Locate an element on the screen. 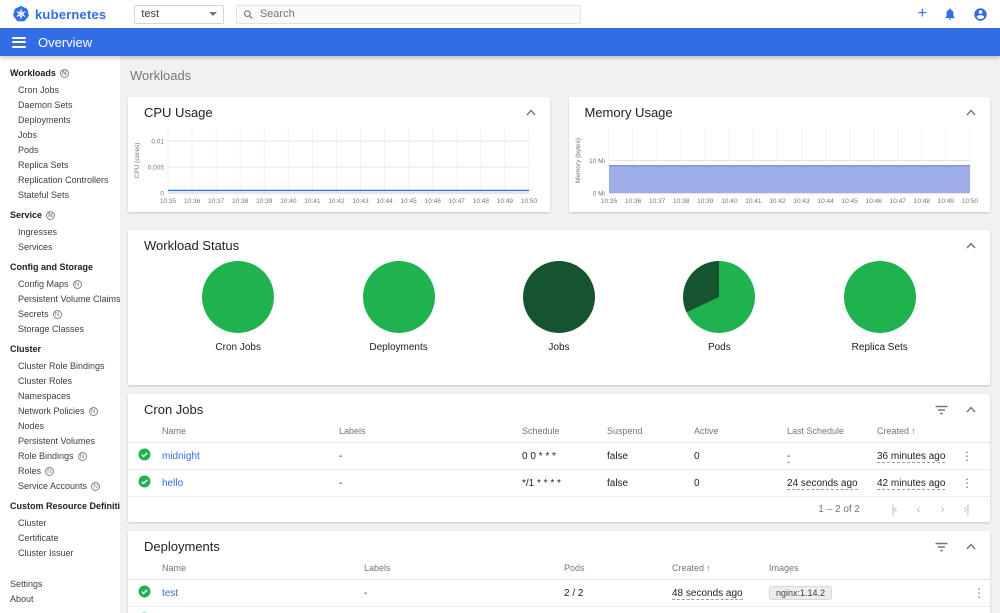 This screenshot has height=613, width=1000. pagination-bar: 1 – 2 of 2 |‹ ‹ › ›| is located at coordinates (559, 509).